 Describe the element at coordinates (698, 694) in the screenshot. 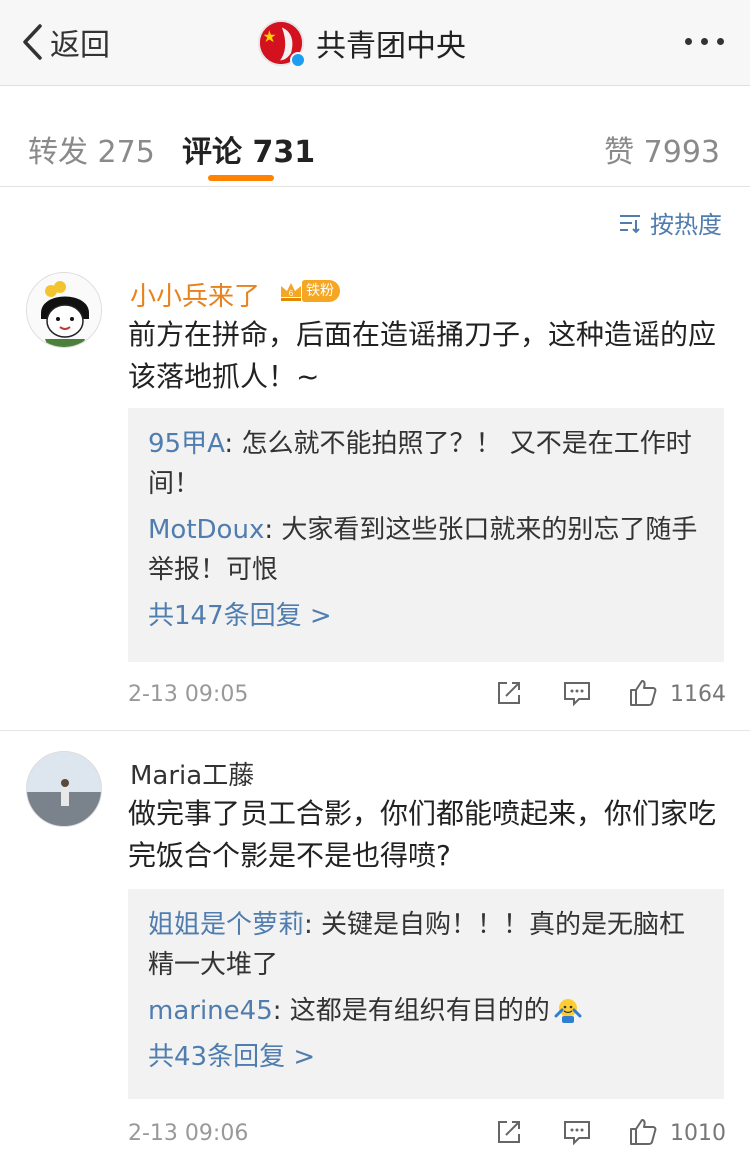

I see `like-count: 1164` at that location.